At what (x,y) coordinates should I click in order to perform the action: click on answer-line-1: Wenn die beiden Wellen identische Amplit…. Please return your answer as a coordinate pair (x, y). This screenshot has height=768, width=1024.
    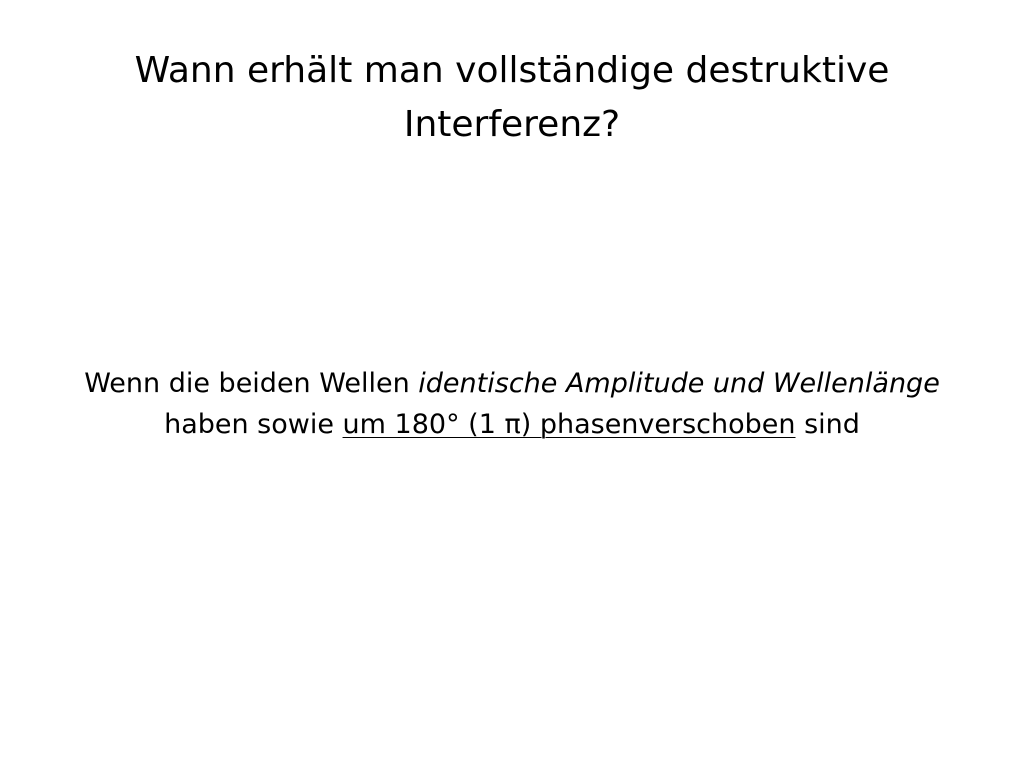
    Looking at the image, I should click on (512, 383).